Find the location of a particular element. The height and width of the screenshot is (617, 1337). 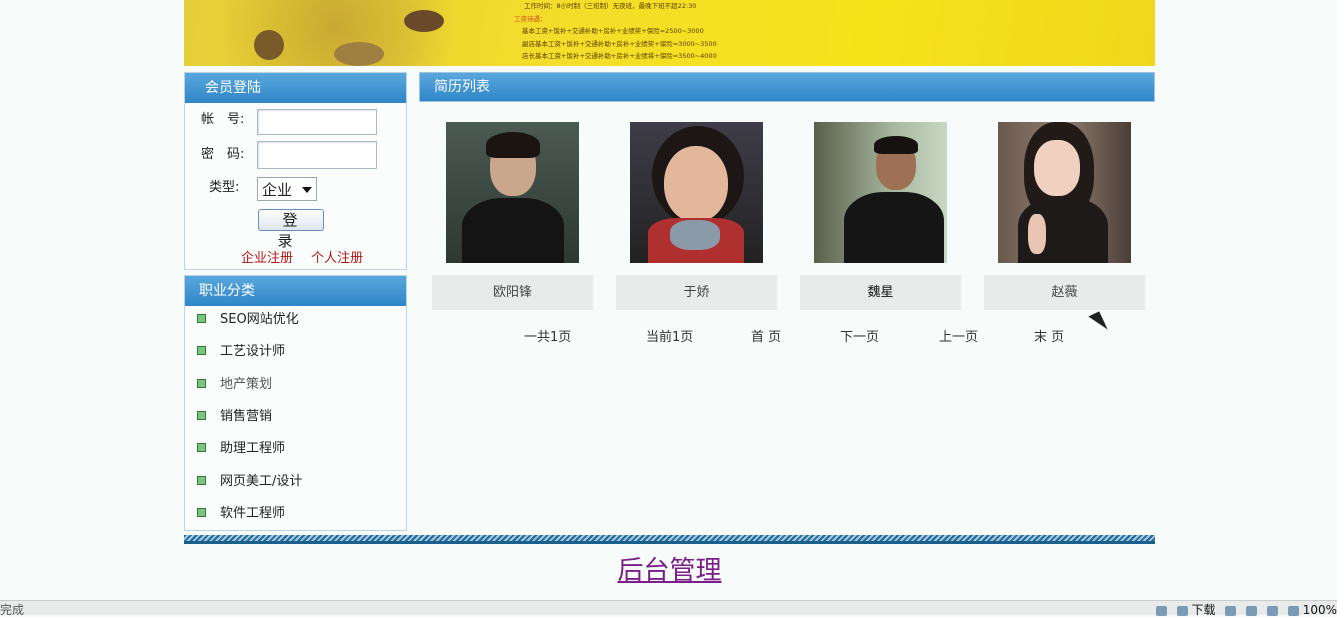

download-icon is located at coordinates (1182, 610).